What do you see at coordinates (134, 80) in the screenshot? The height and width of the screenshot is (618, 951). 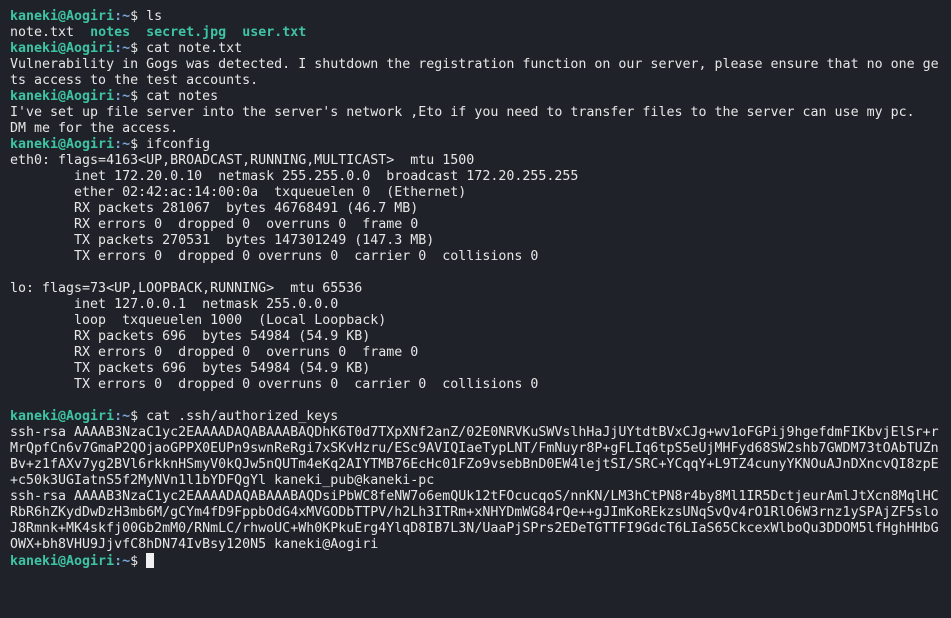 I see `output-text: ts access to the test accounts.` at bounding box center [134, 80].